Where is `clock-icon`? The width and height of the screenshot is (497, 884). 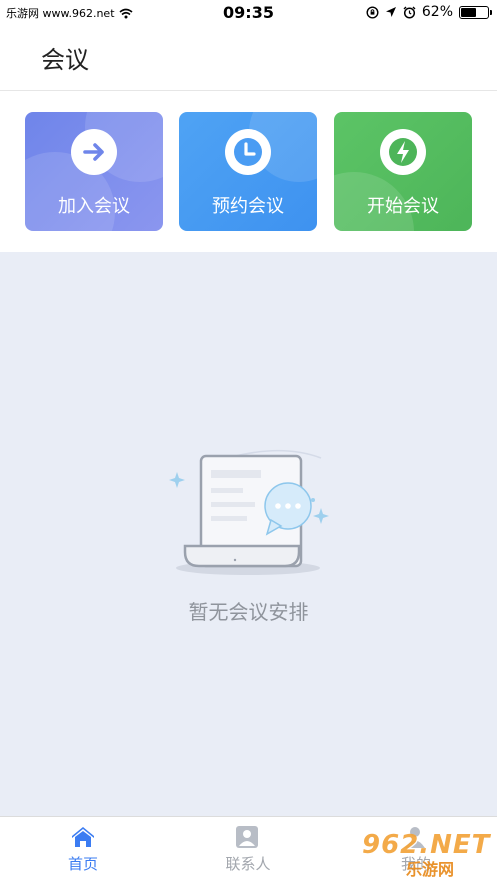
clock-icon is located at coordinates (248, 152).